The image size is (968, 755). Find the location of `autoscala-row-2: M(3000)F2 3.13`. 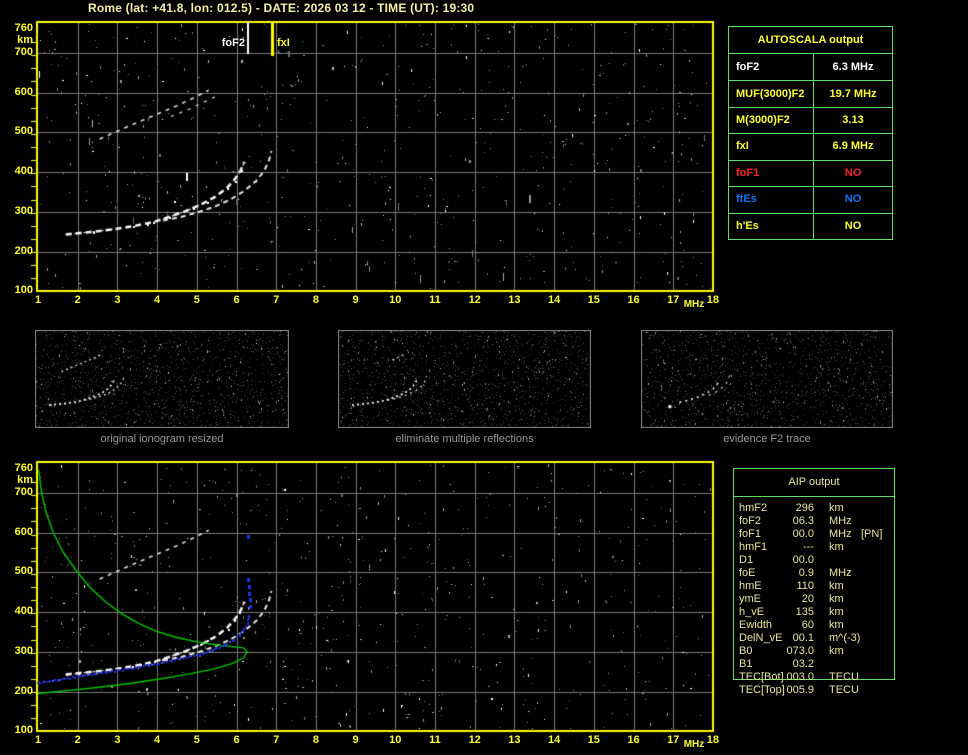

autoscala-row-2: M(3000)F2 3.13 is located at coordinates (810, 121).